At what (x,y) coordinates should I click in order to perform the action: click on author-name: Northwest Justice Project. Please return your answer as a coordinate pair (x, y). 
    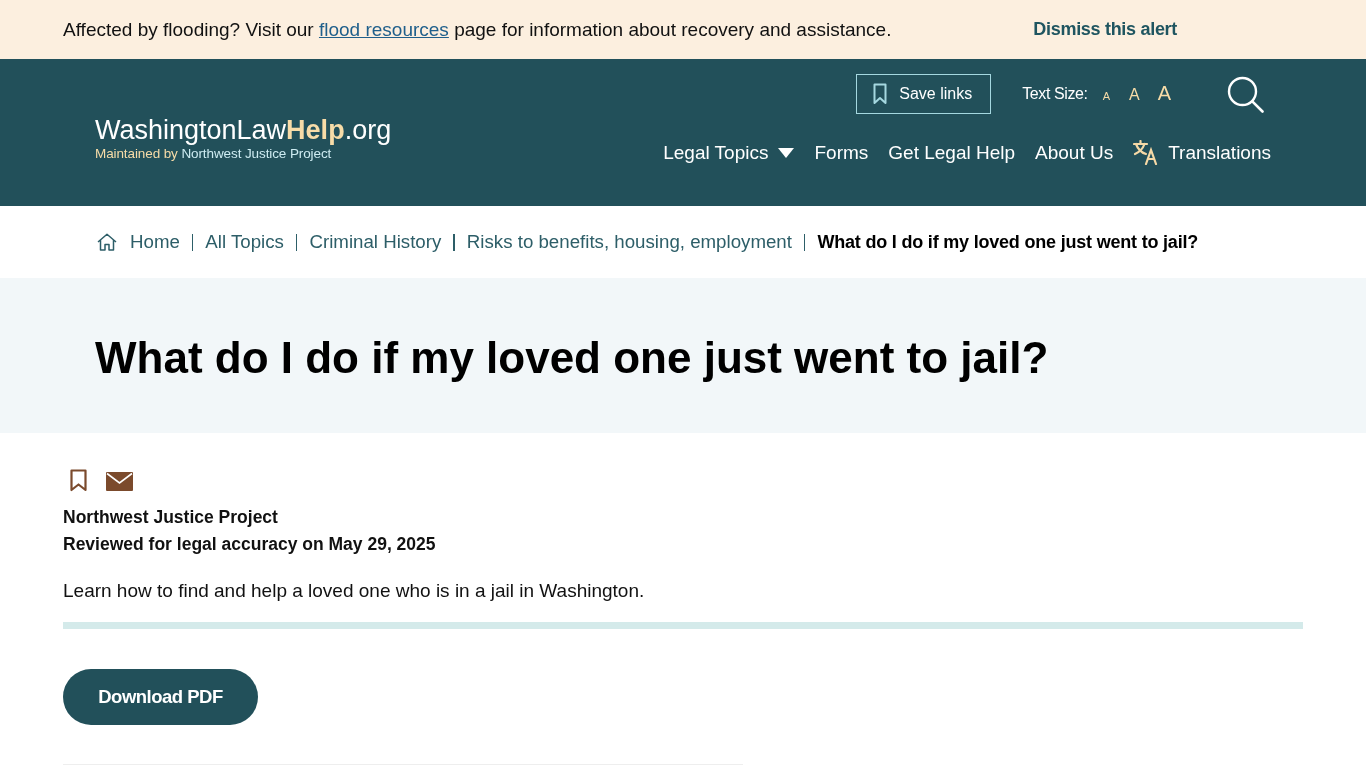
    Looking at the image, I should click on (171, 517).